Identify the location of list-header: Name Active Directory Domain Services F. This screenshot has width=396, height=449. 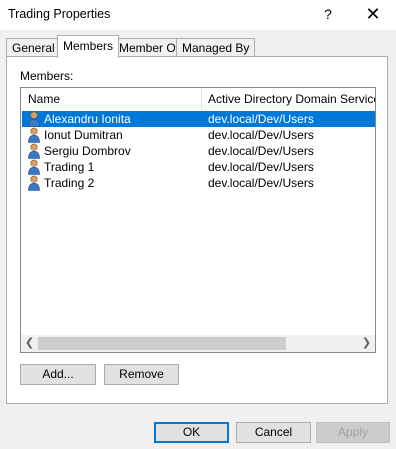
(198, 99).